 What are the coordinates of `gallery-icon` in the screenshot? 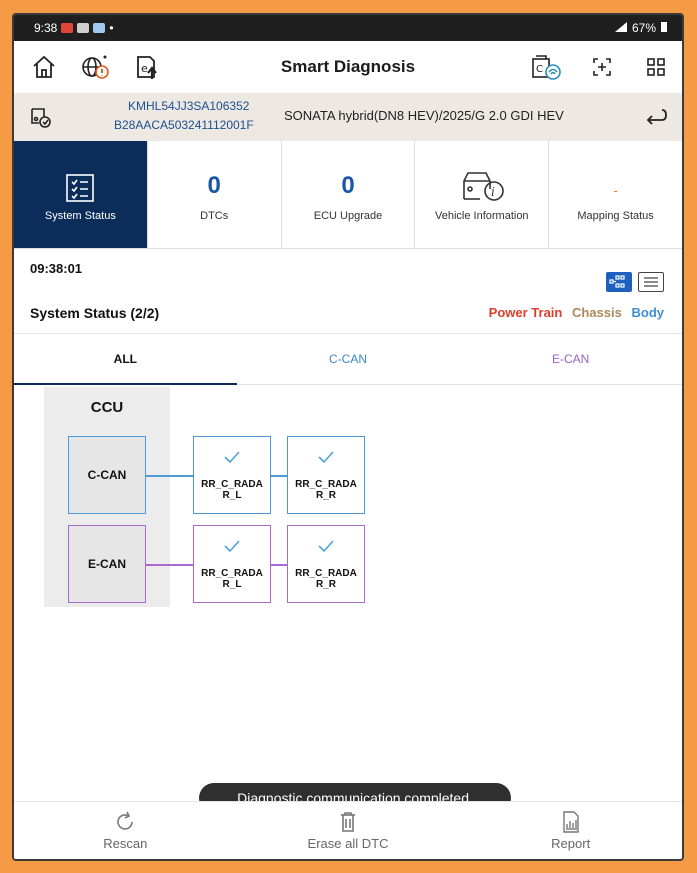 It's located at (83, 28).